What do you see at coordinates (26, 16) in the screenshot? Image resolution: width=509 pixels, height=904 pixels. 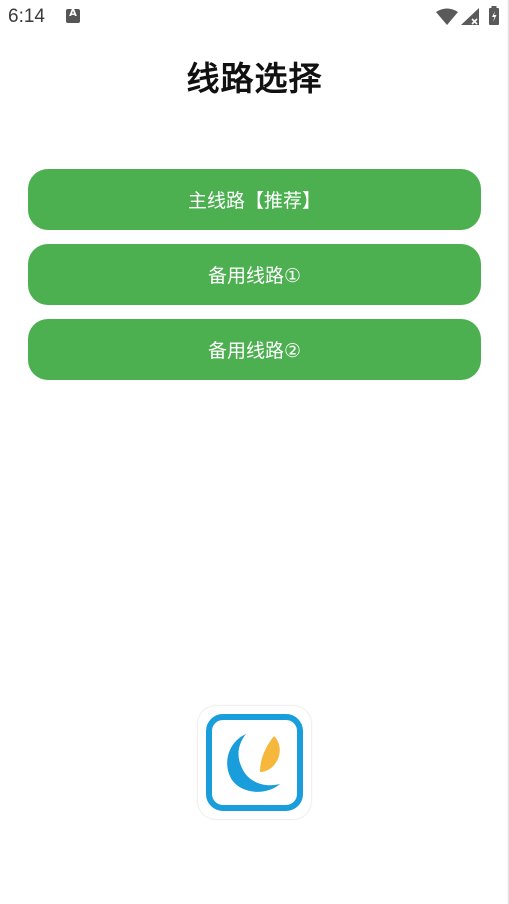 I see `status-time: 6:14` at bounding box center [26, 16].